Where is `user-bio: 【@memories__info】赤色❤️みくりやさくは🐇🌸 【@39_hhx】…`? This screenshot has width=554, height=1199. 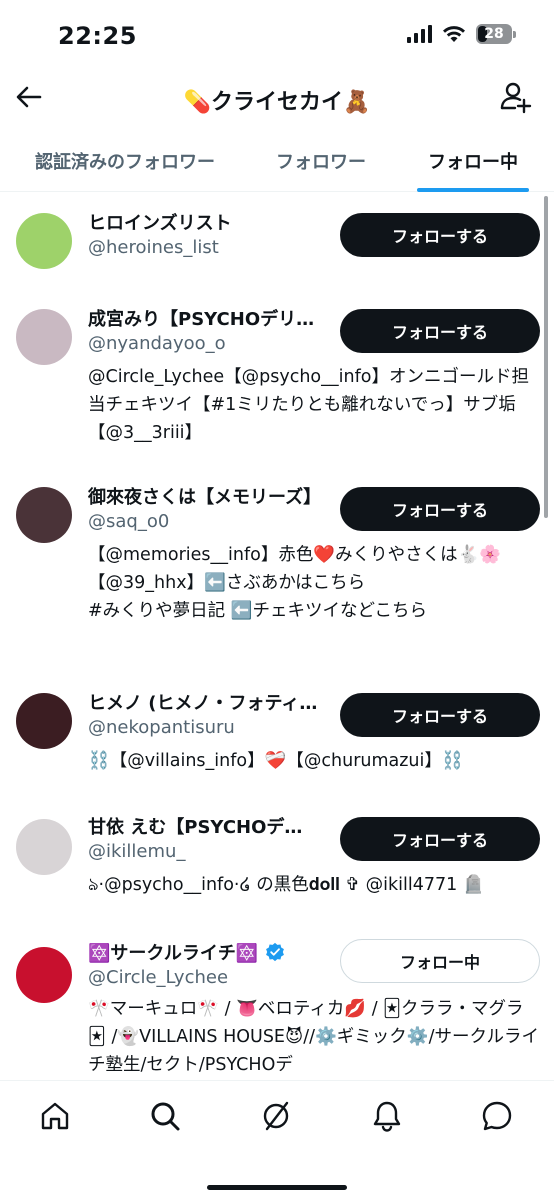
user-bio: 【@memories__info】赤色❤️みくりやさくは🐇🌸 【@39_hhx】… is located at coordinates (295, 583).